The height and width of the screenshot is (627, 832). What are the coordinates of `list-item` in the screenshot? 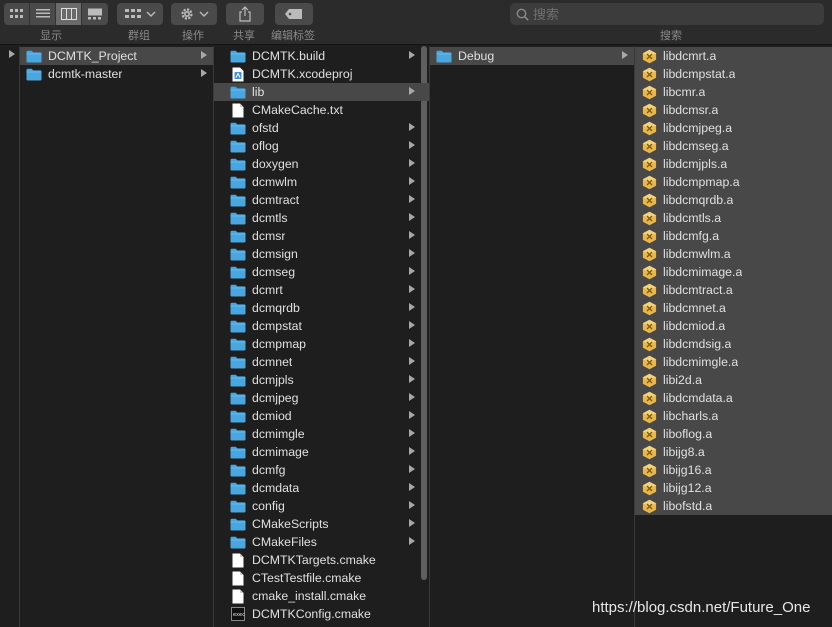 It's located at (9, 55).